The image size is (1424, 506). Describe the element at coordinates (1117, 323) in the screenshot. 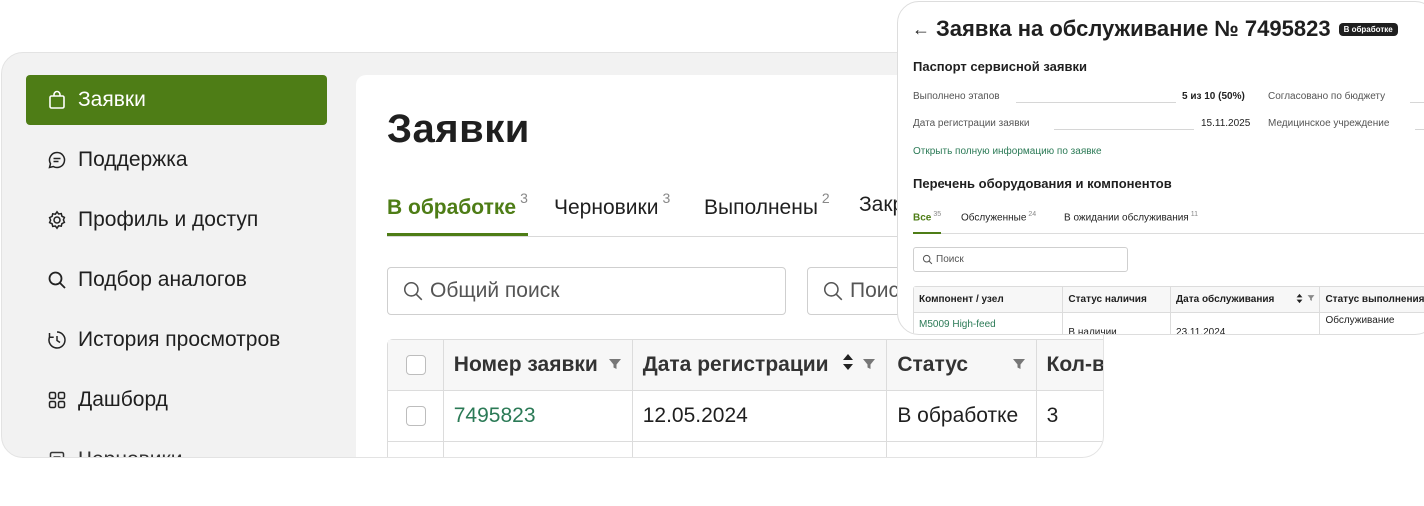

I see `availability-status: В наличии` at that location.